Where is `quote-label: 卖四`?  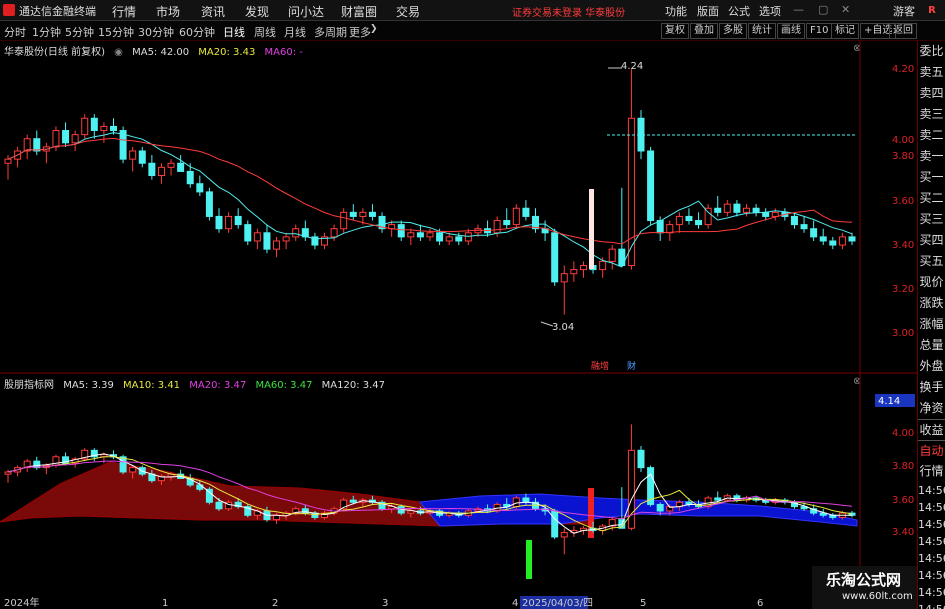 quote-label: 卖四 is located at coordinates (931, 93).